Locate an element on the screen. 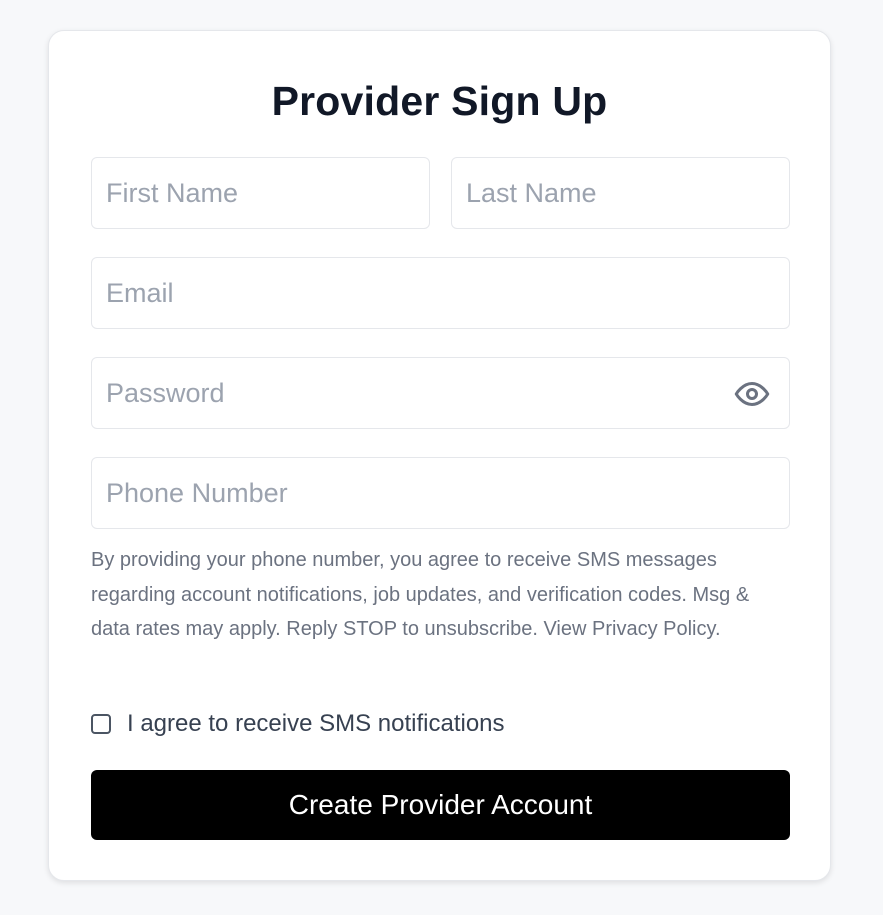  page-title: Provider Sign Up is located at coordinates (439, 101).